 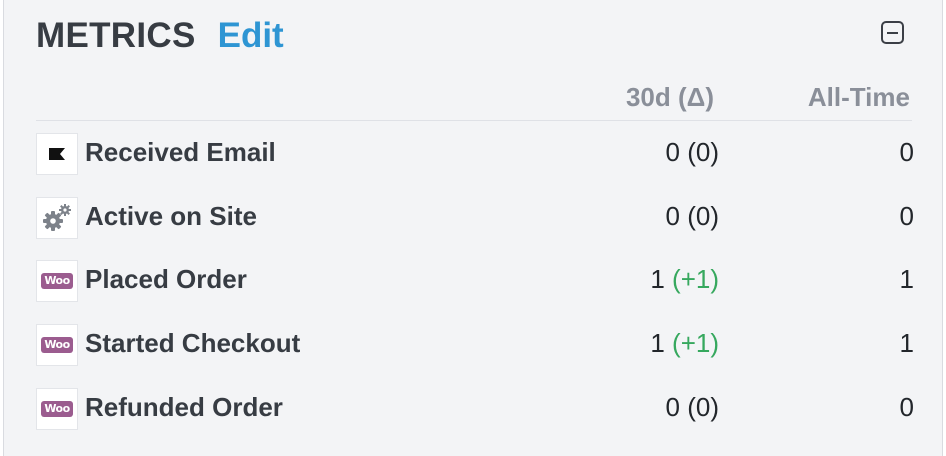 What do you see at coordinates (475, 409) in the screenshot?
I see `metric-row-refunded-order: Woo Refunded Order 0 (0) 0` at bounding box center [475, 409].